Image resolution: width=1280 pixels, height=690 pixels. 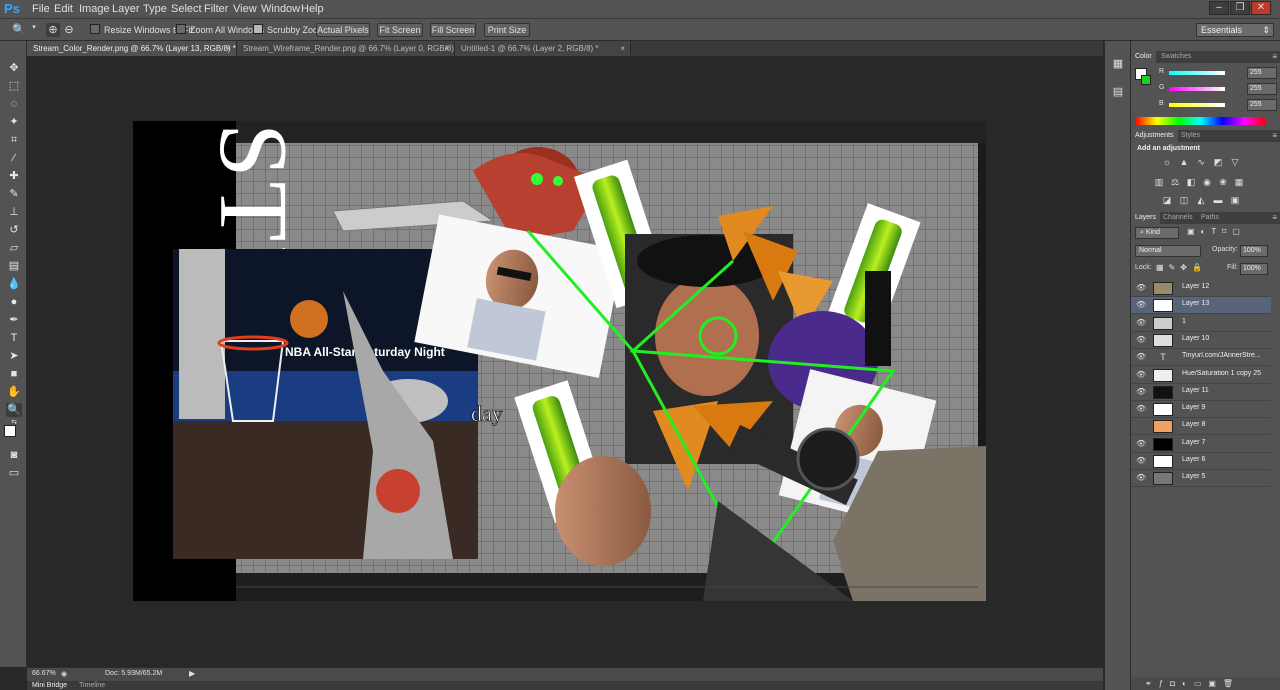 What do you see at coordinates (453, 30) in the screenshot?
I see `fill-screen-button: Fill Screen` at bounding box center [453, 30].